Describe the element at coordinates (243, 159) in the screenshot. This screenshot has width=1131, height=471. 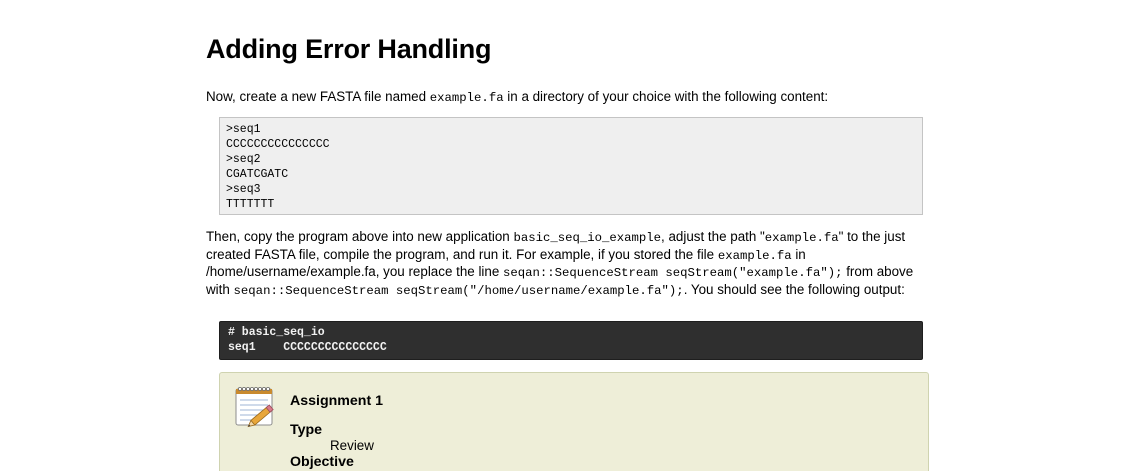
I see `code-line: >seq2` at that location.